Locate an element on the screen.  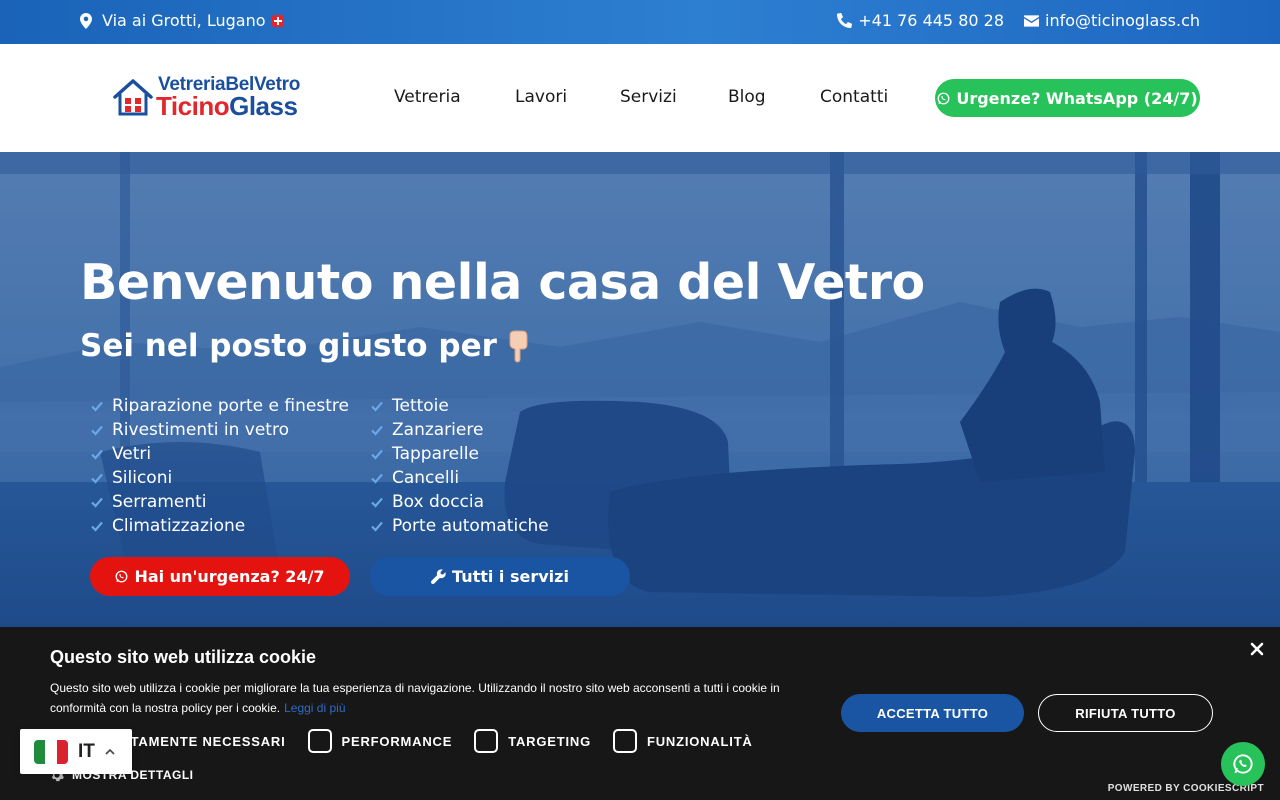
logo-text-ticino: Ticino is located at coordinates (193, 106).